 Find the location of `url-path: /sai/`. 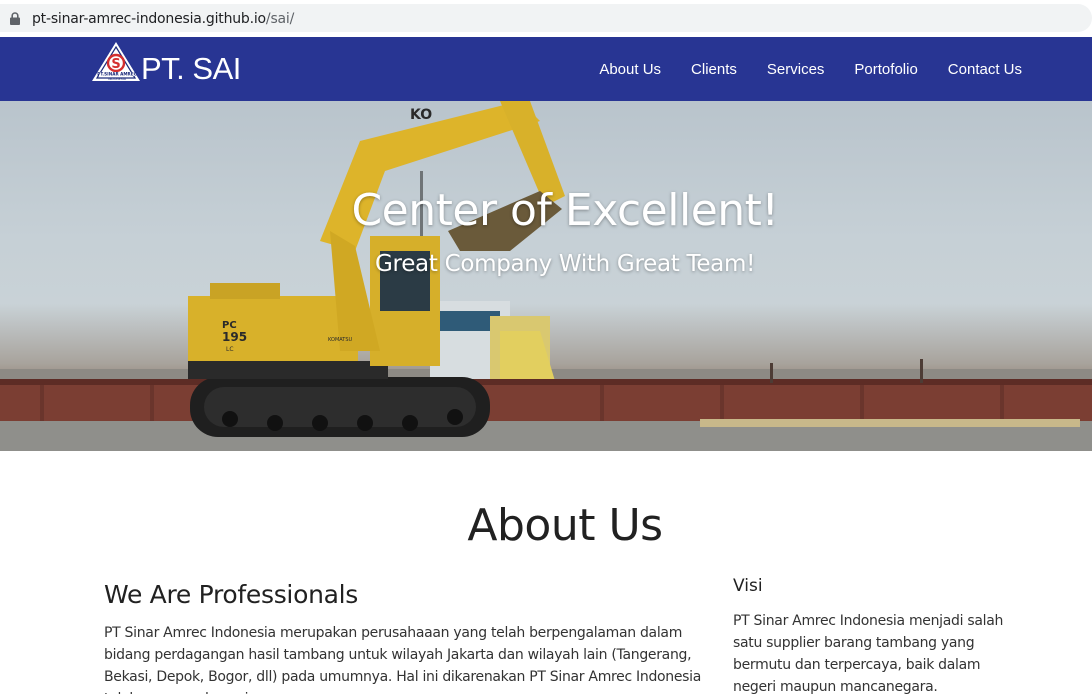

url-path: /sai/ is located at coordinates (280, 19).